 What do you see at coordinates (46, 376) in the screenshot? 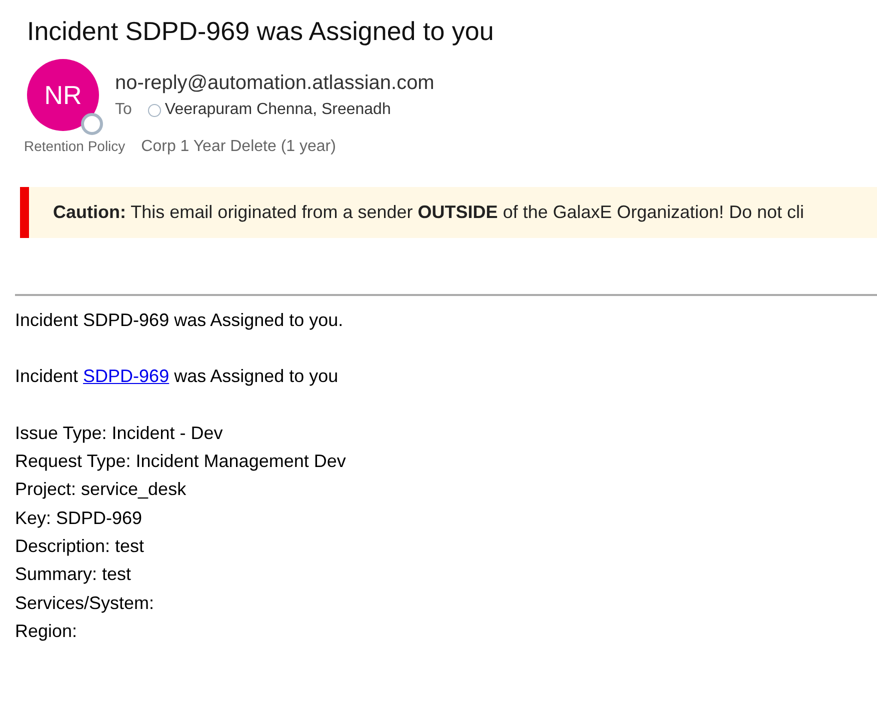
I see `body-text: Incident` at bounding box center [46, 376].